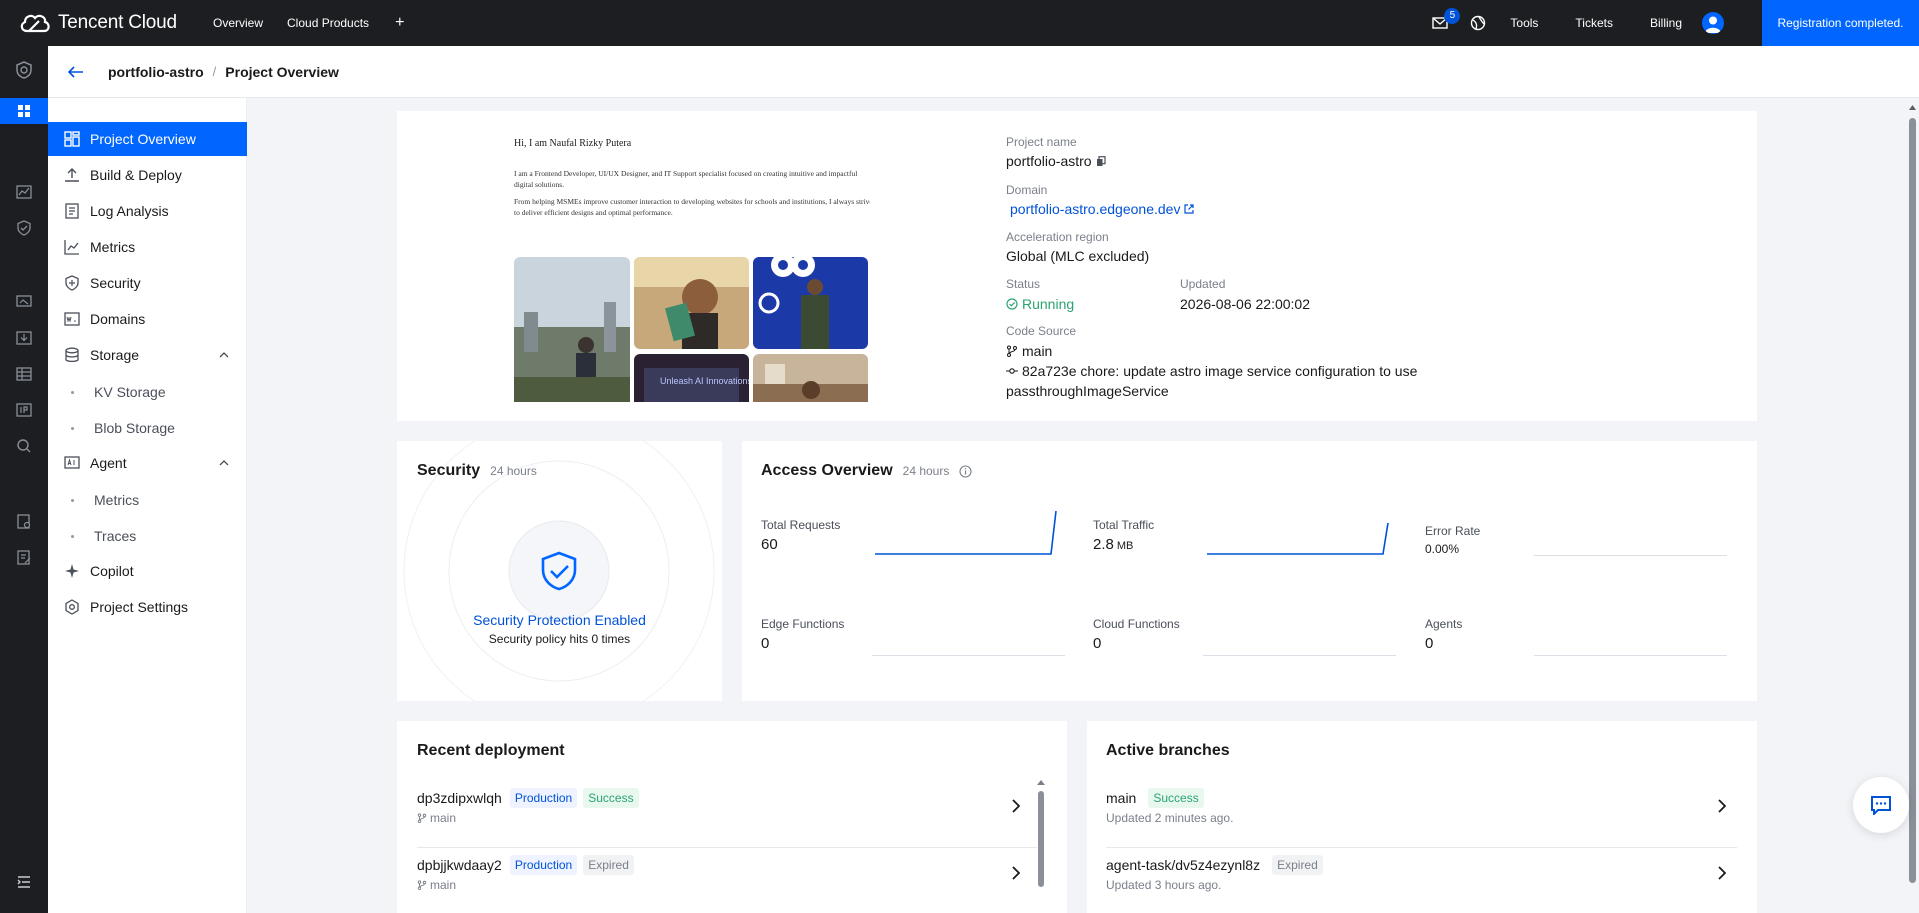 The height and width of the screenshot is (913, 1919). I want to click on nav-overview: Overview, so click(238, 23).